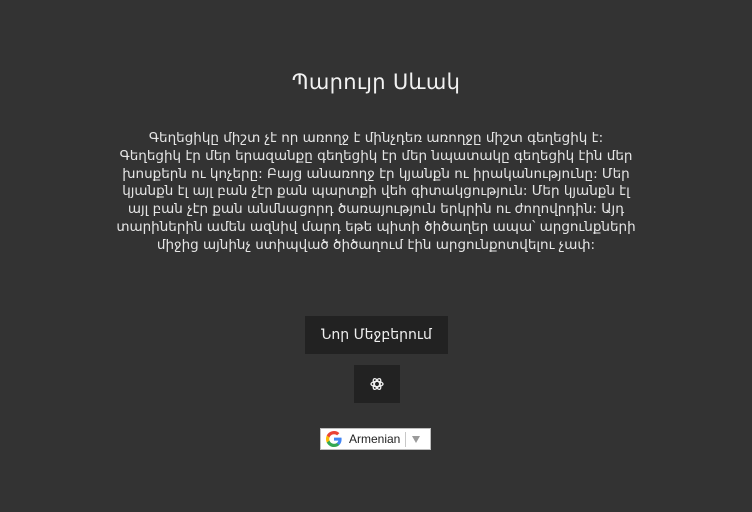  What do you see at coordinates (416, 439) in the screenshot?
I see `caret-down-icon` at bounding box center [416, 439].